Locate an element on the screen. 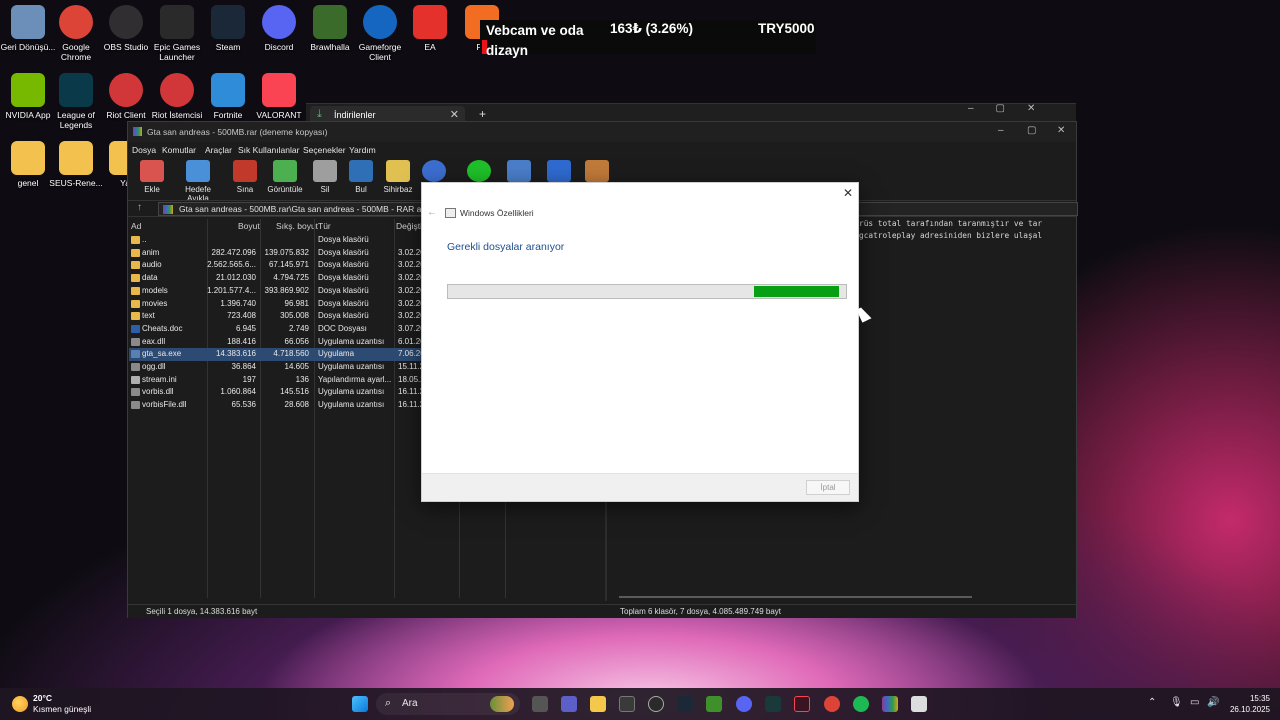 The image size is (1280, 720). file-icon is located at coordinates (135, 328).